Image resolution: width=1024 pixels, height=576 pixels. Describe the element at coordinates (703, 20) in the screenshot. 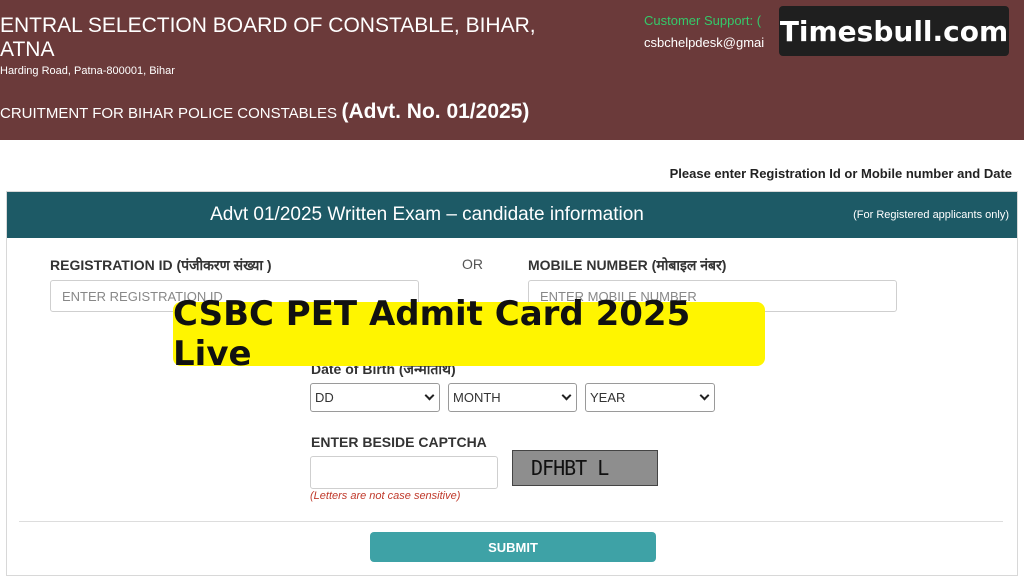

I see `customer-support-label: Customer Support: (` at that location.